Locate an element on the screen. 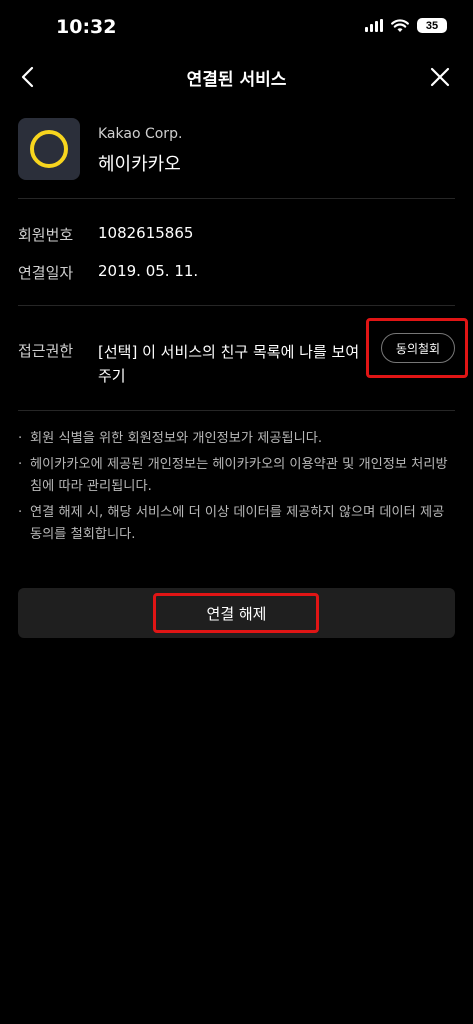 This screenshot has height=1024, width=473. nav-header: 연결된 서비스 is located at coordinates (236, 78).